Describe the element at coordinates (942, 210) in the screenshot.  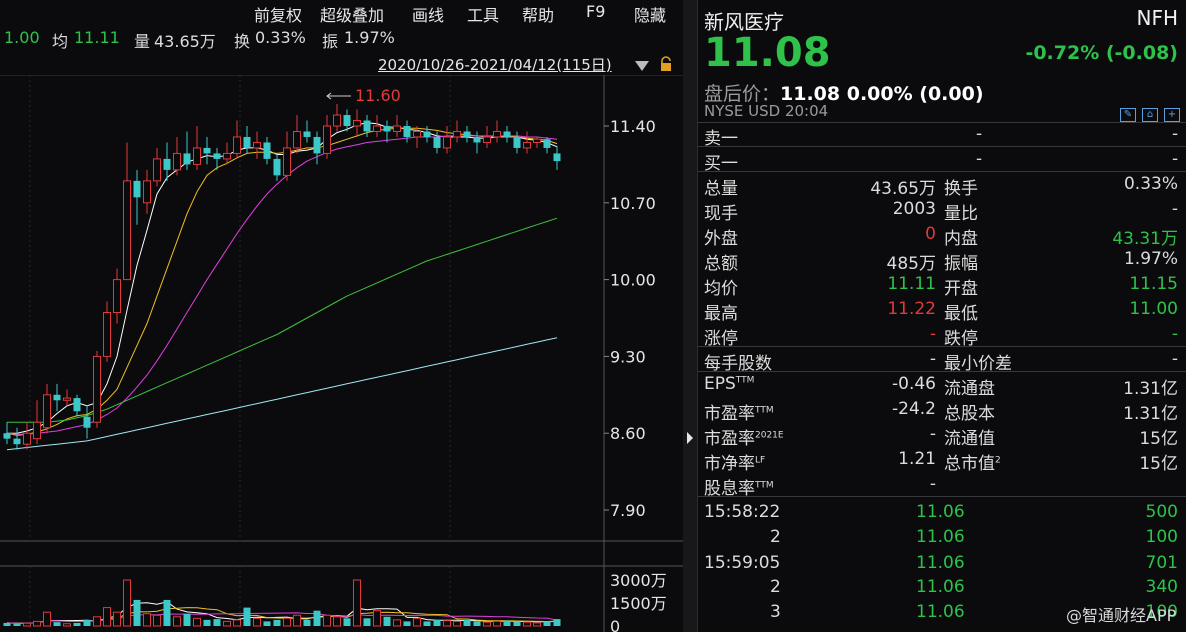
I see `stats-row: 现手 2003 量比 -` at that location.